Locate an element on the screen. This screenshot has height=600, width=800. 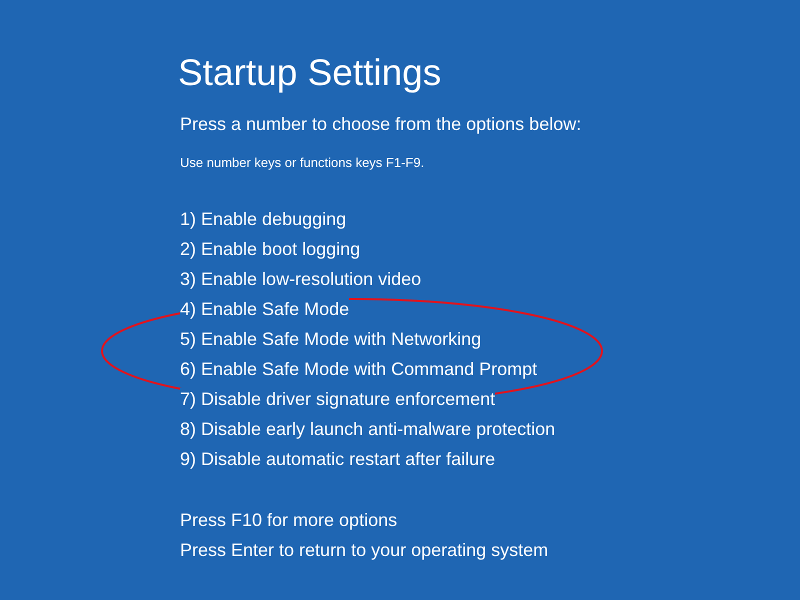
startup-option: 7) Disable driver signature enforcement is located at coordinates (338, 399).